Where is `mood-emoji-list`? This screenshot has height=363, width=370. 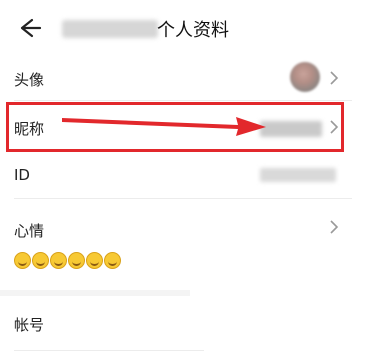
mood-emoji-list is located at coordinates (68, 261).